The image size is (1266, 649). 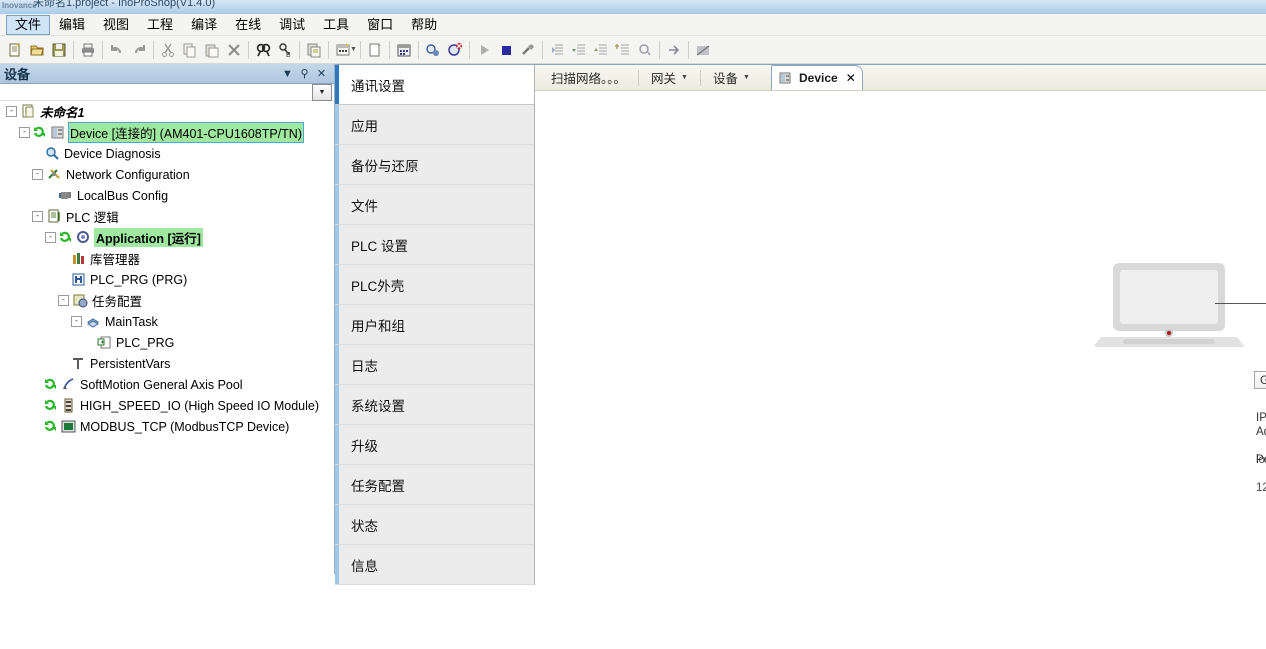 What do you see at coordinates (380, 25) in the screenshot?
I see `menu-item-8: 窗口` at bounding box center [380, 25].